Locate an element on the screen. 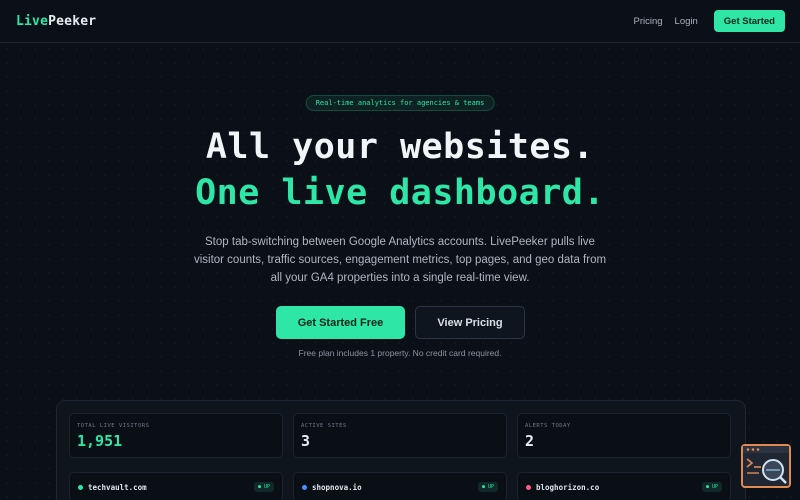 Image resolution: width=800 pixels, height=500 pixels. view-pricing-button: View Pricing is located at coordinates (470, 322).